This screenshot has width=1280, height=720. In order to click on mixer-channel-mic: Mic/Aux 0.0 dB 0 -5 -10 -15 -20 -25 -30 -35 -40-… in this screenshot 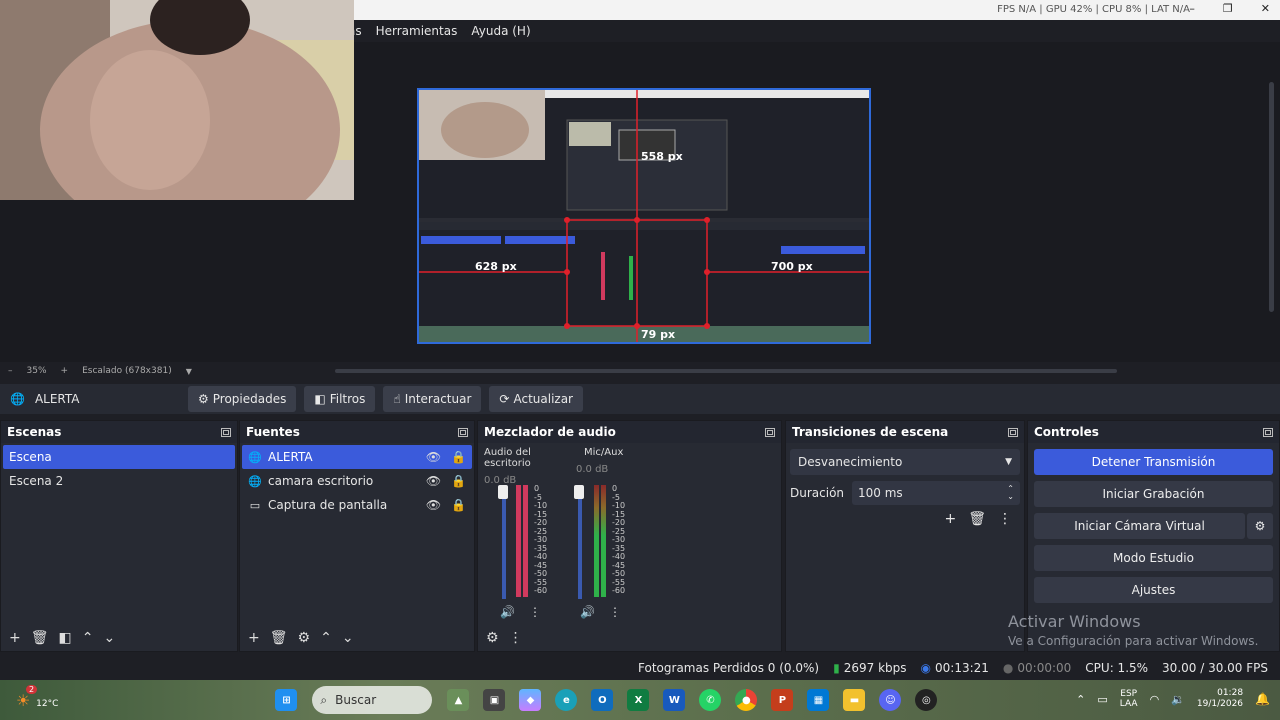, I will do `click(613, 537)`.